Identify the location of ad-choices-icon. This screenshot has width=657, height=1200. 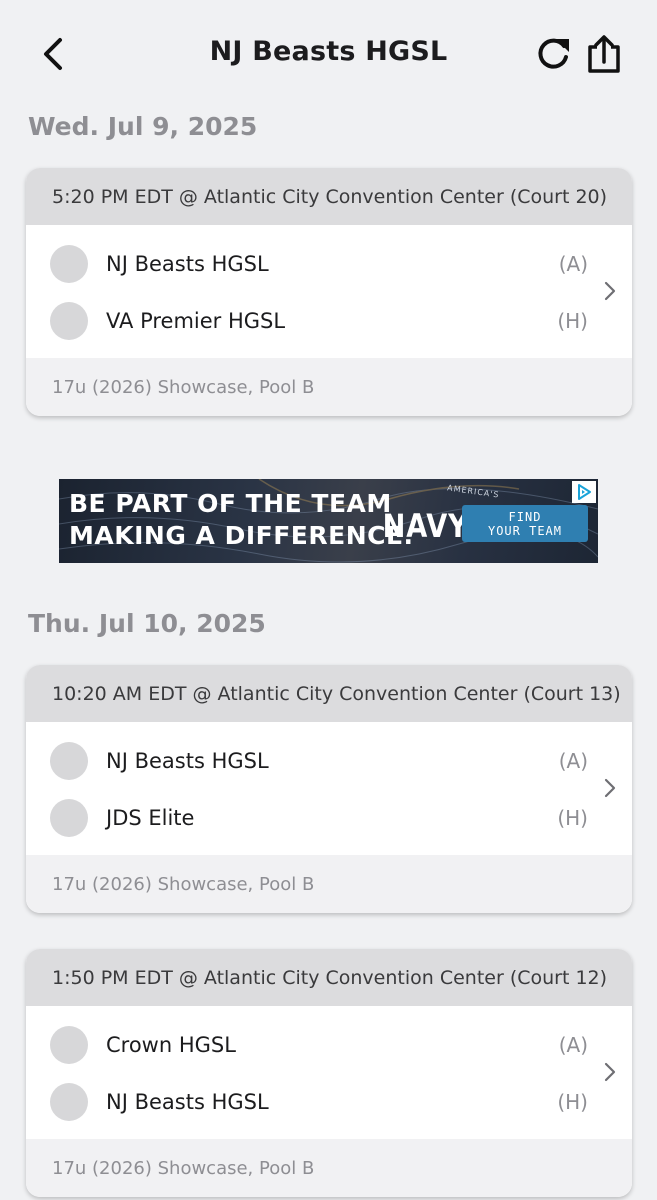
(584, 492).